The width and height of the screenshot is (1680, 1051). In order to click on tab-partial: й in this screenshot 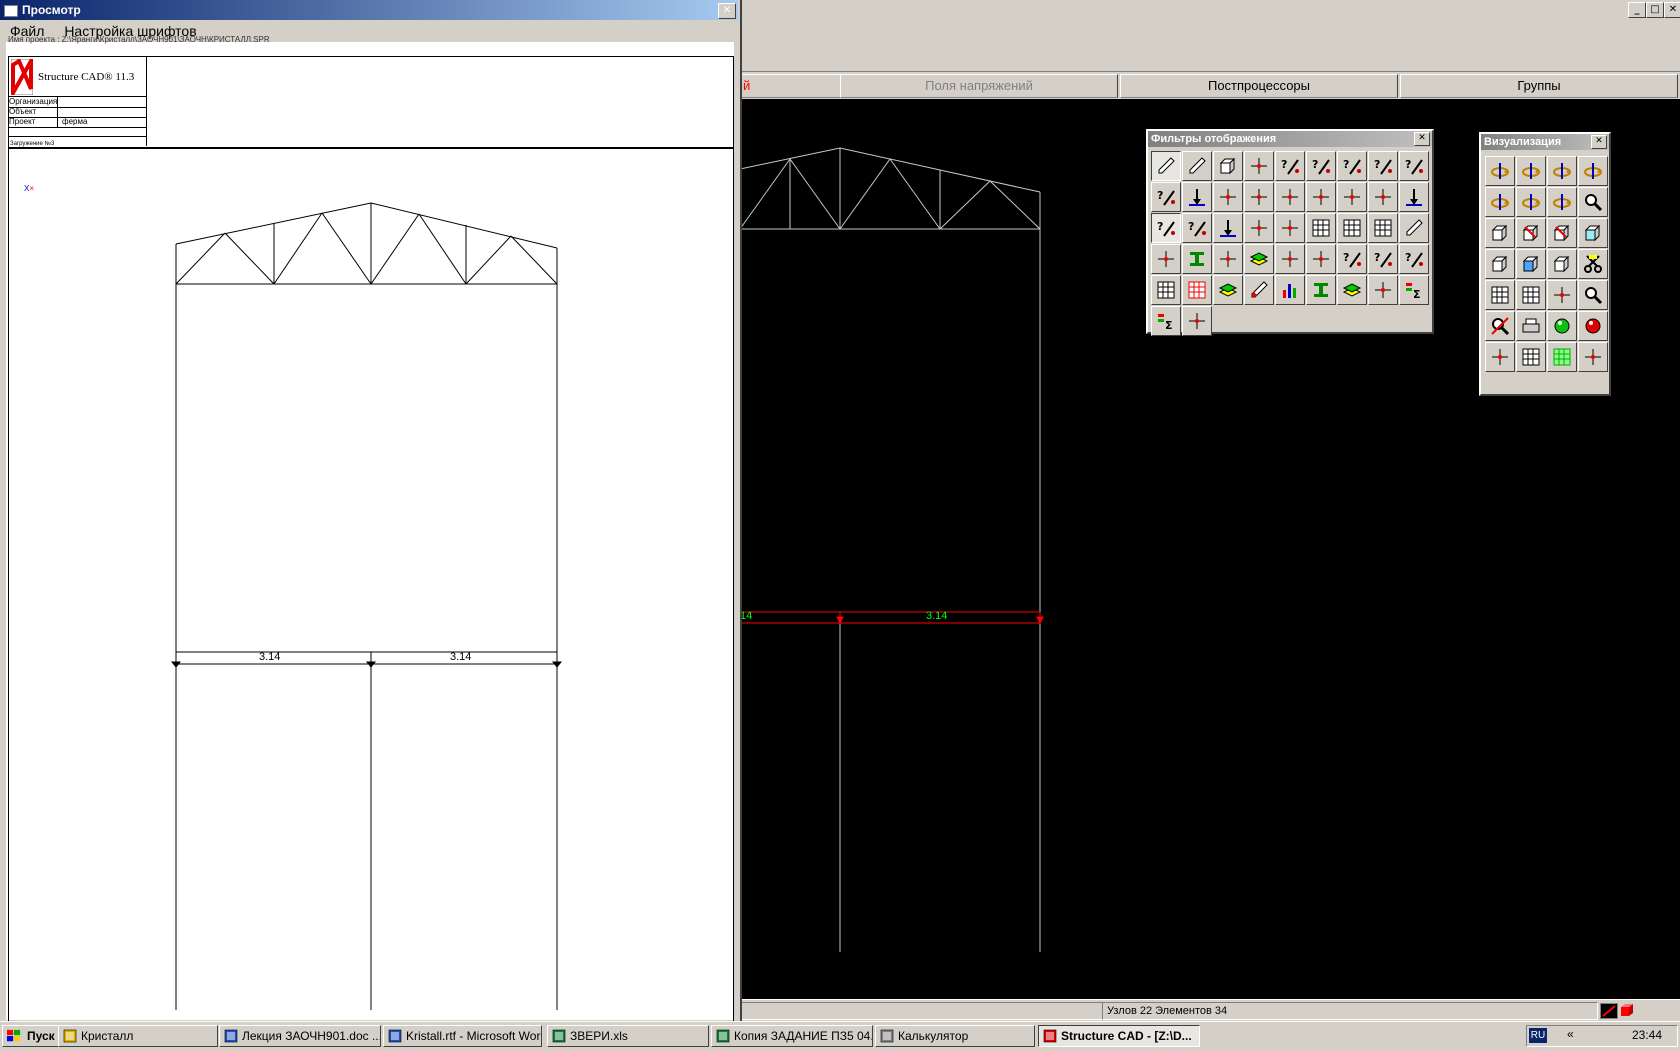, I will do `click(791, 86)`.